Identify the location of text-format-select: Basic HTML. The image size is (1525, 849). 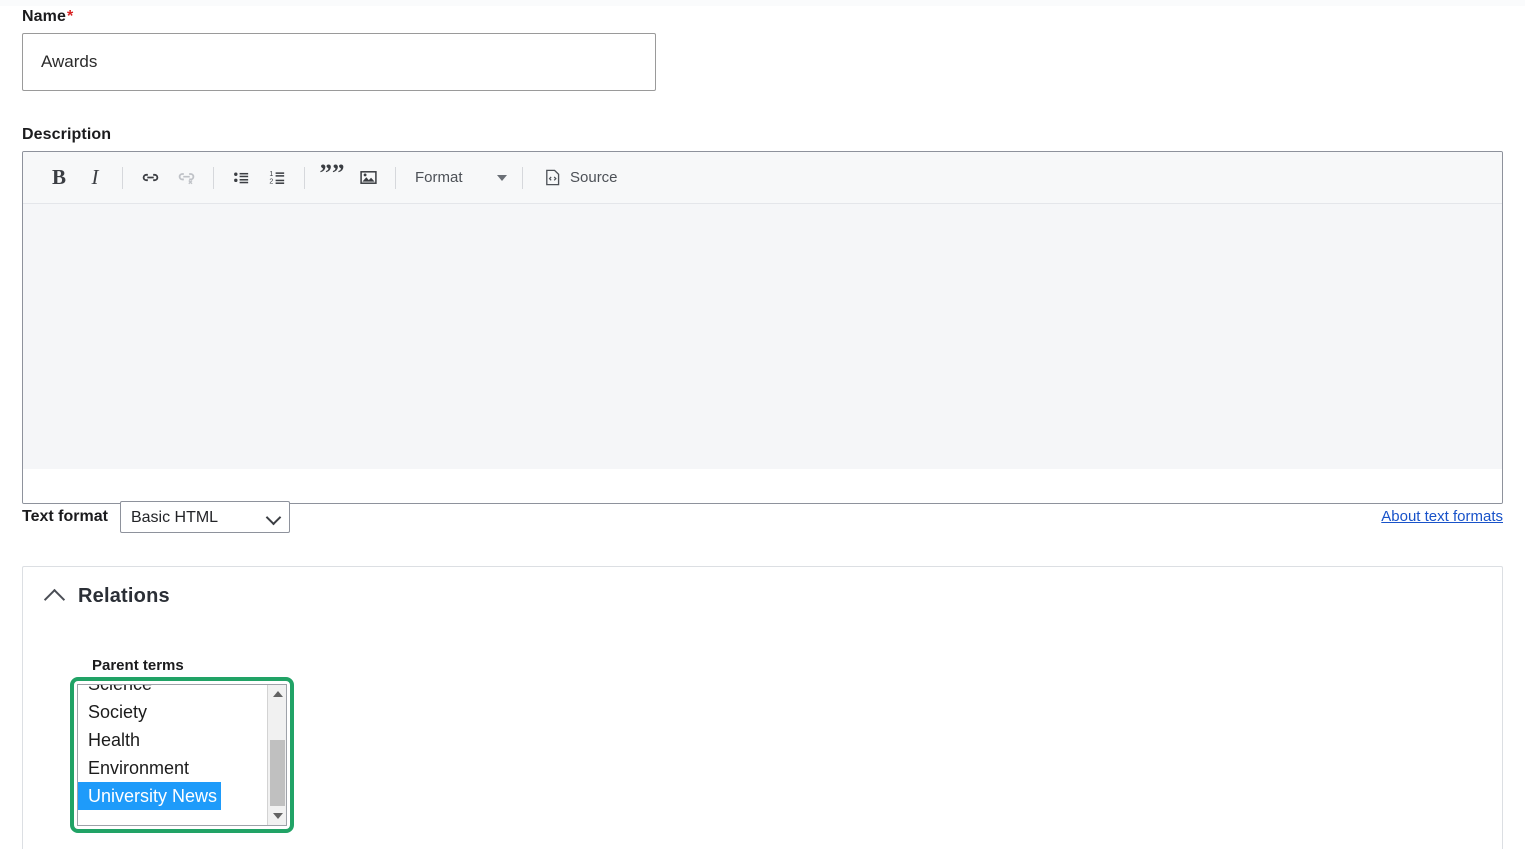
(204, 517).